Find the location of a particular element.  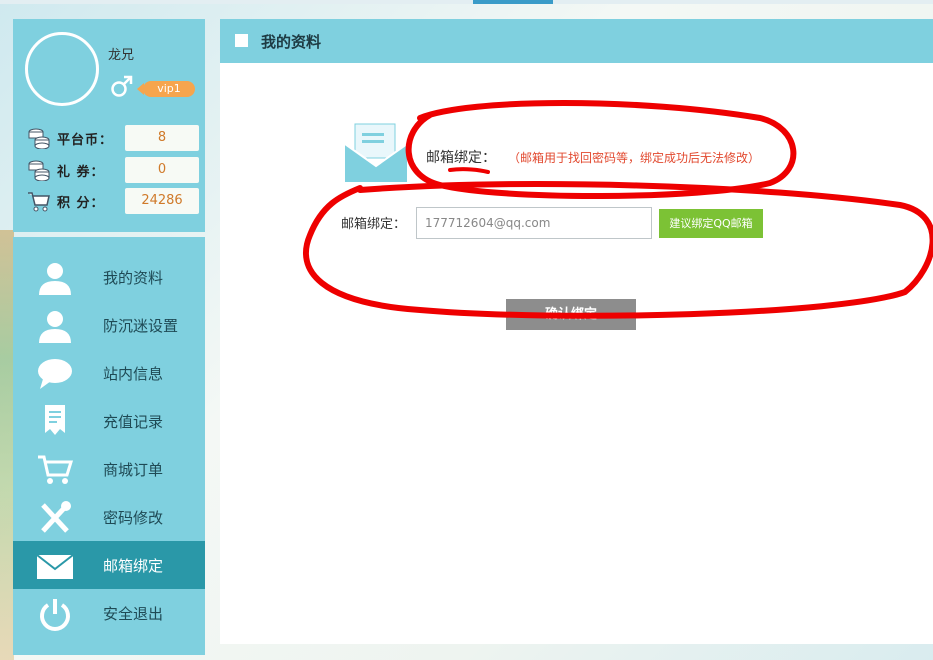

top-bar is located at coordinates (466, 2).